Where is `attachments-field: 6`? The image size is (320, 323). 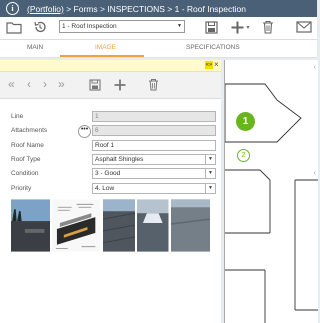
attachments-field: 6 is located at coordinates (154, 130).